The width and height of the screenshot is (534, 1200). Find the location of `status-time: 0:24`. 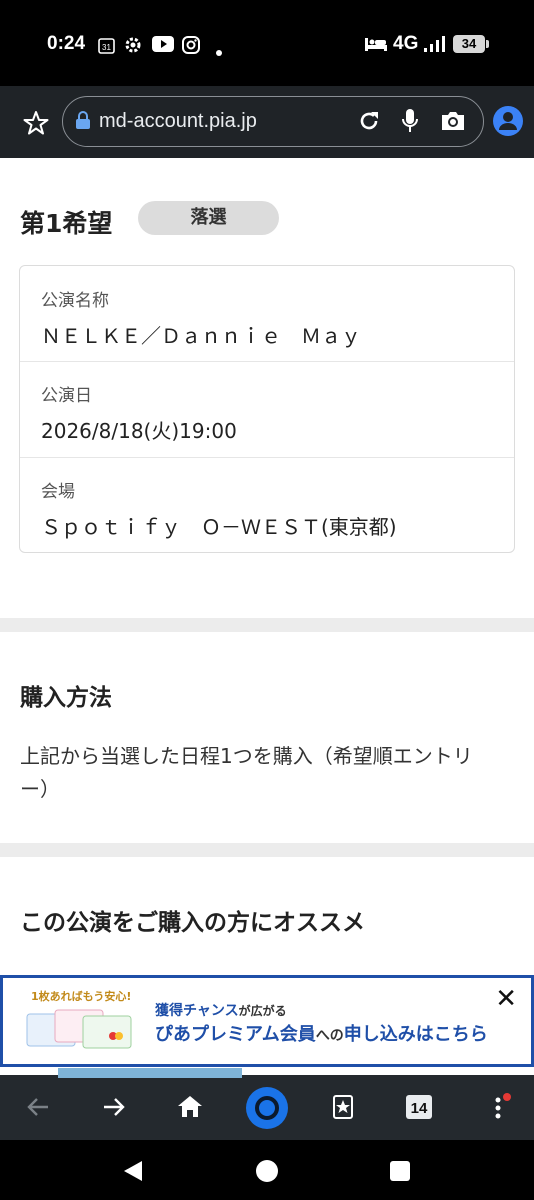

status-time: 0:24 is located at coordinates (66, 43).